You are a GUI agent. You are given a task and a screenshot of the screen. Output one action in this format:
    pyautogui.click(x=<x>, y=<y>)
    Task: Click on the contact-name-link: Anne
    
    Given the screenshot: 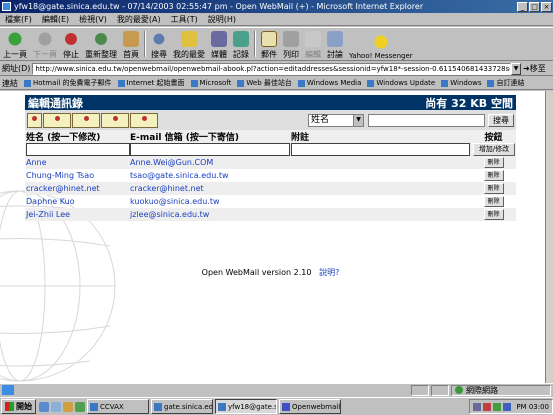 What is the action you would take?
    pyautogui.click(x=36, y=162)
    